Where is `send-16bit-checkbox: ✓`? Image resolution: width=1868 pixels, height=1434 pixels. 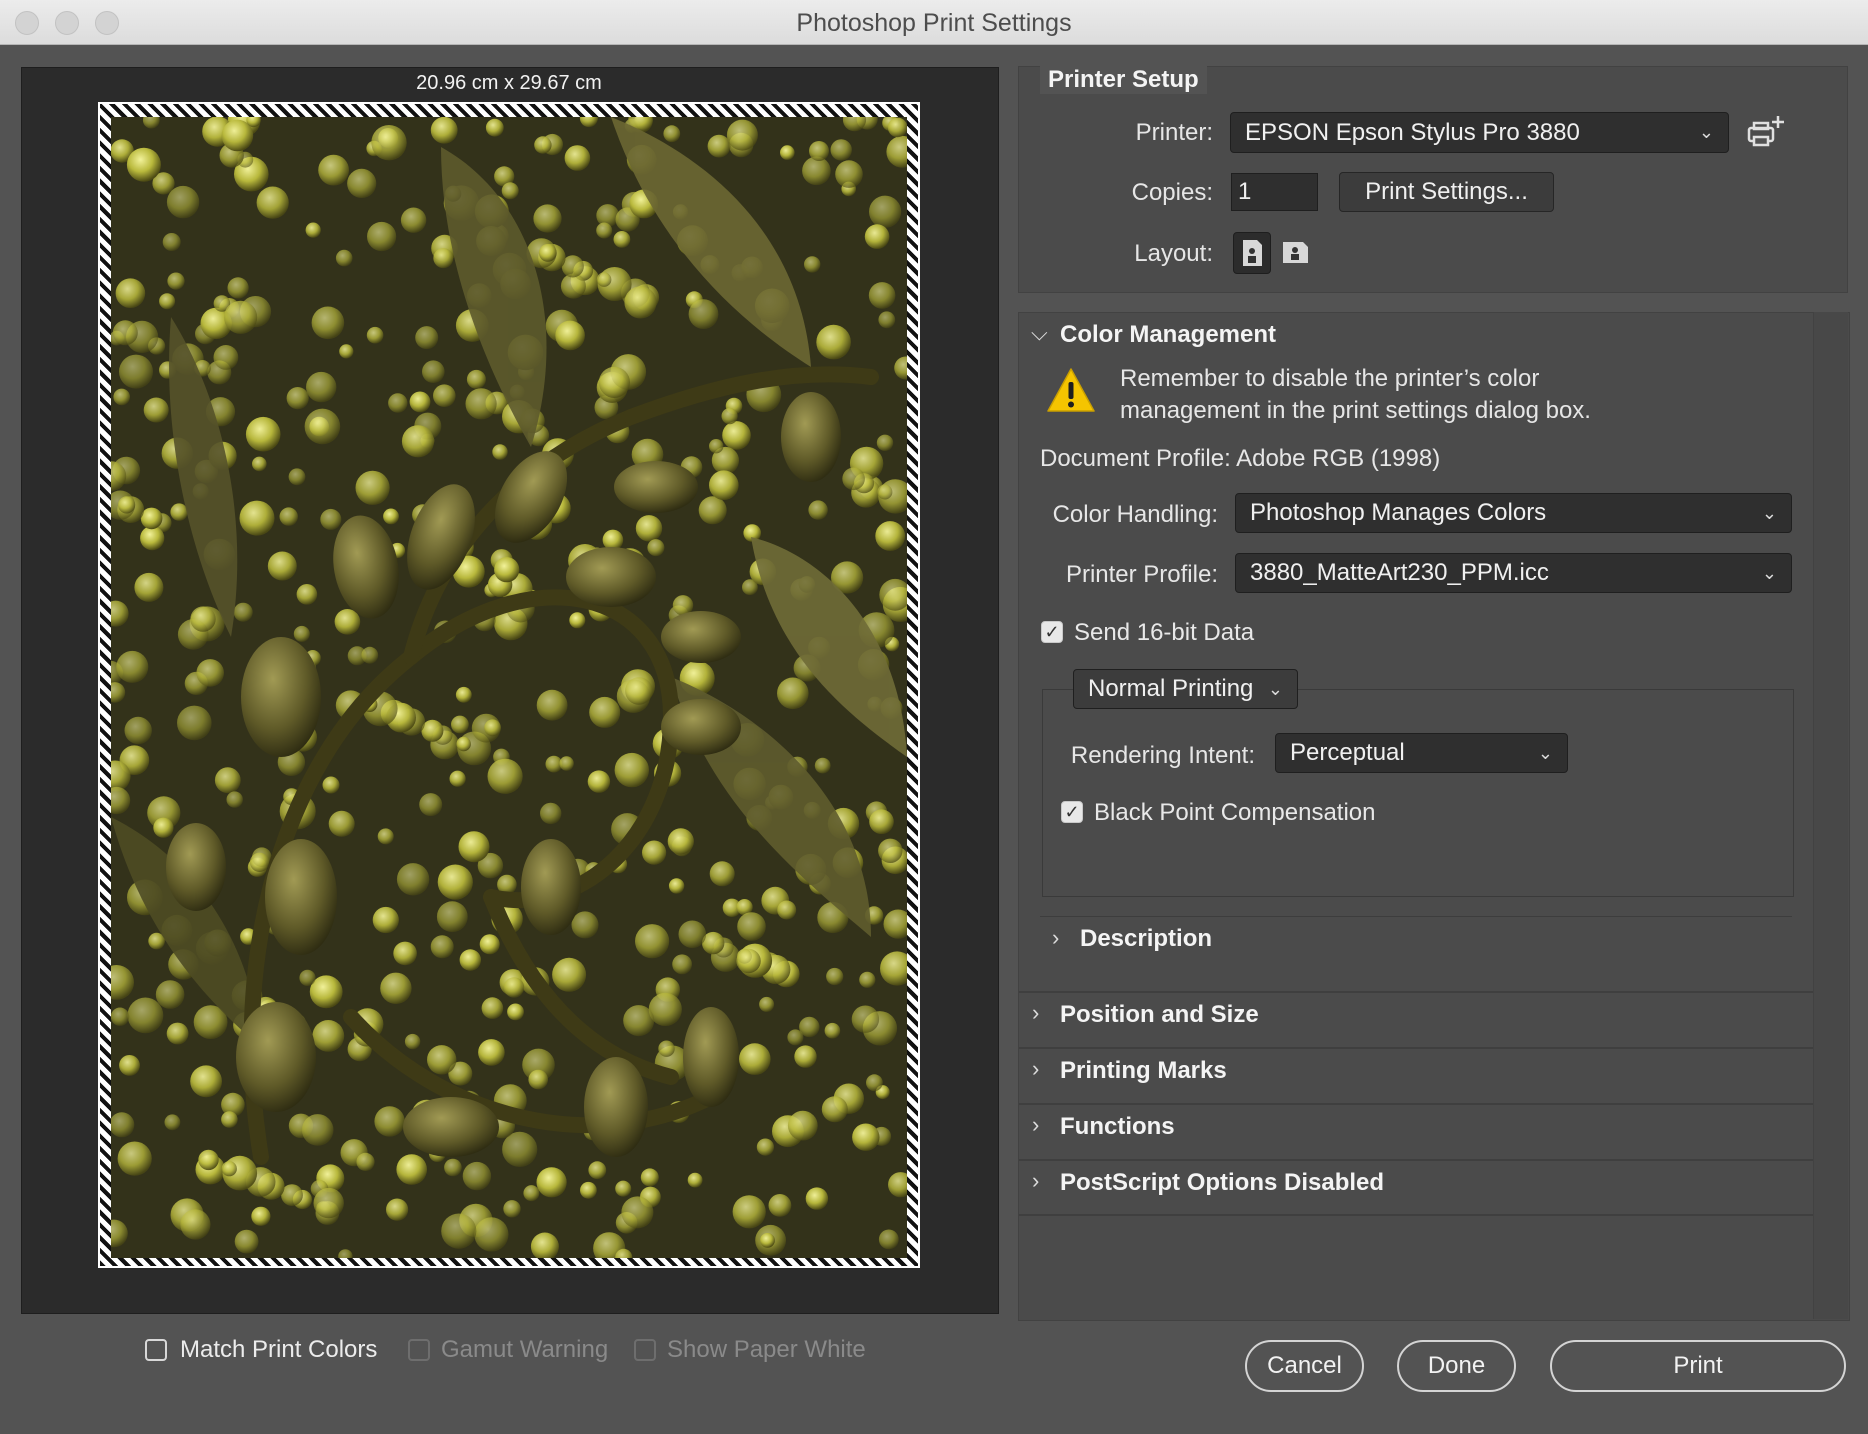
send-16bit-checkbox: ✓ is located at coordinates (1052, 632).